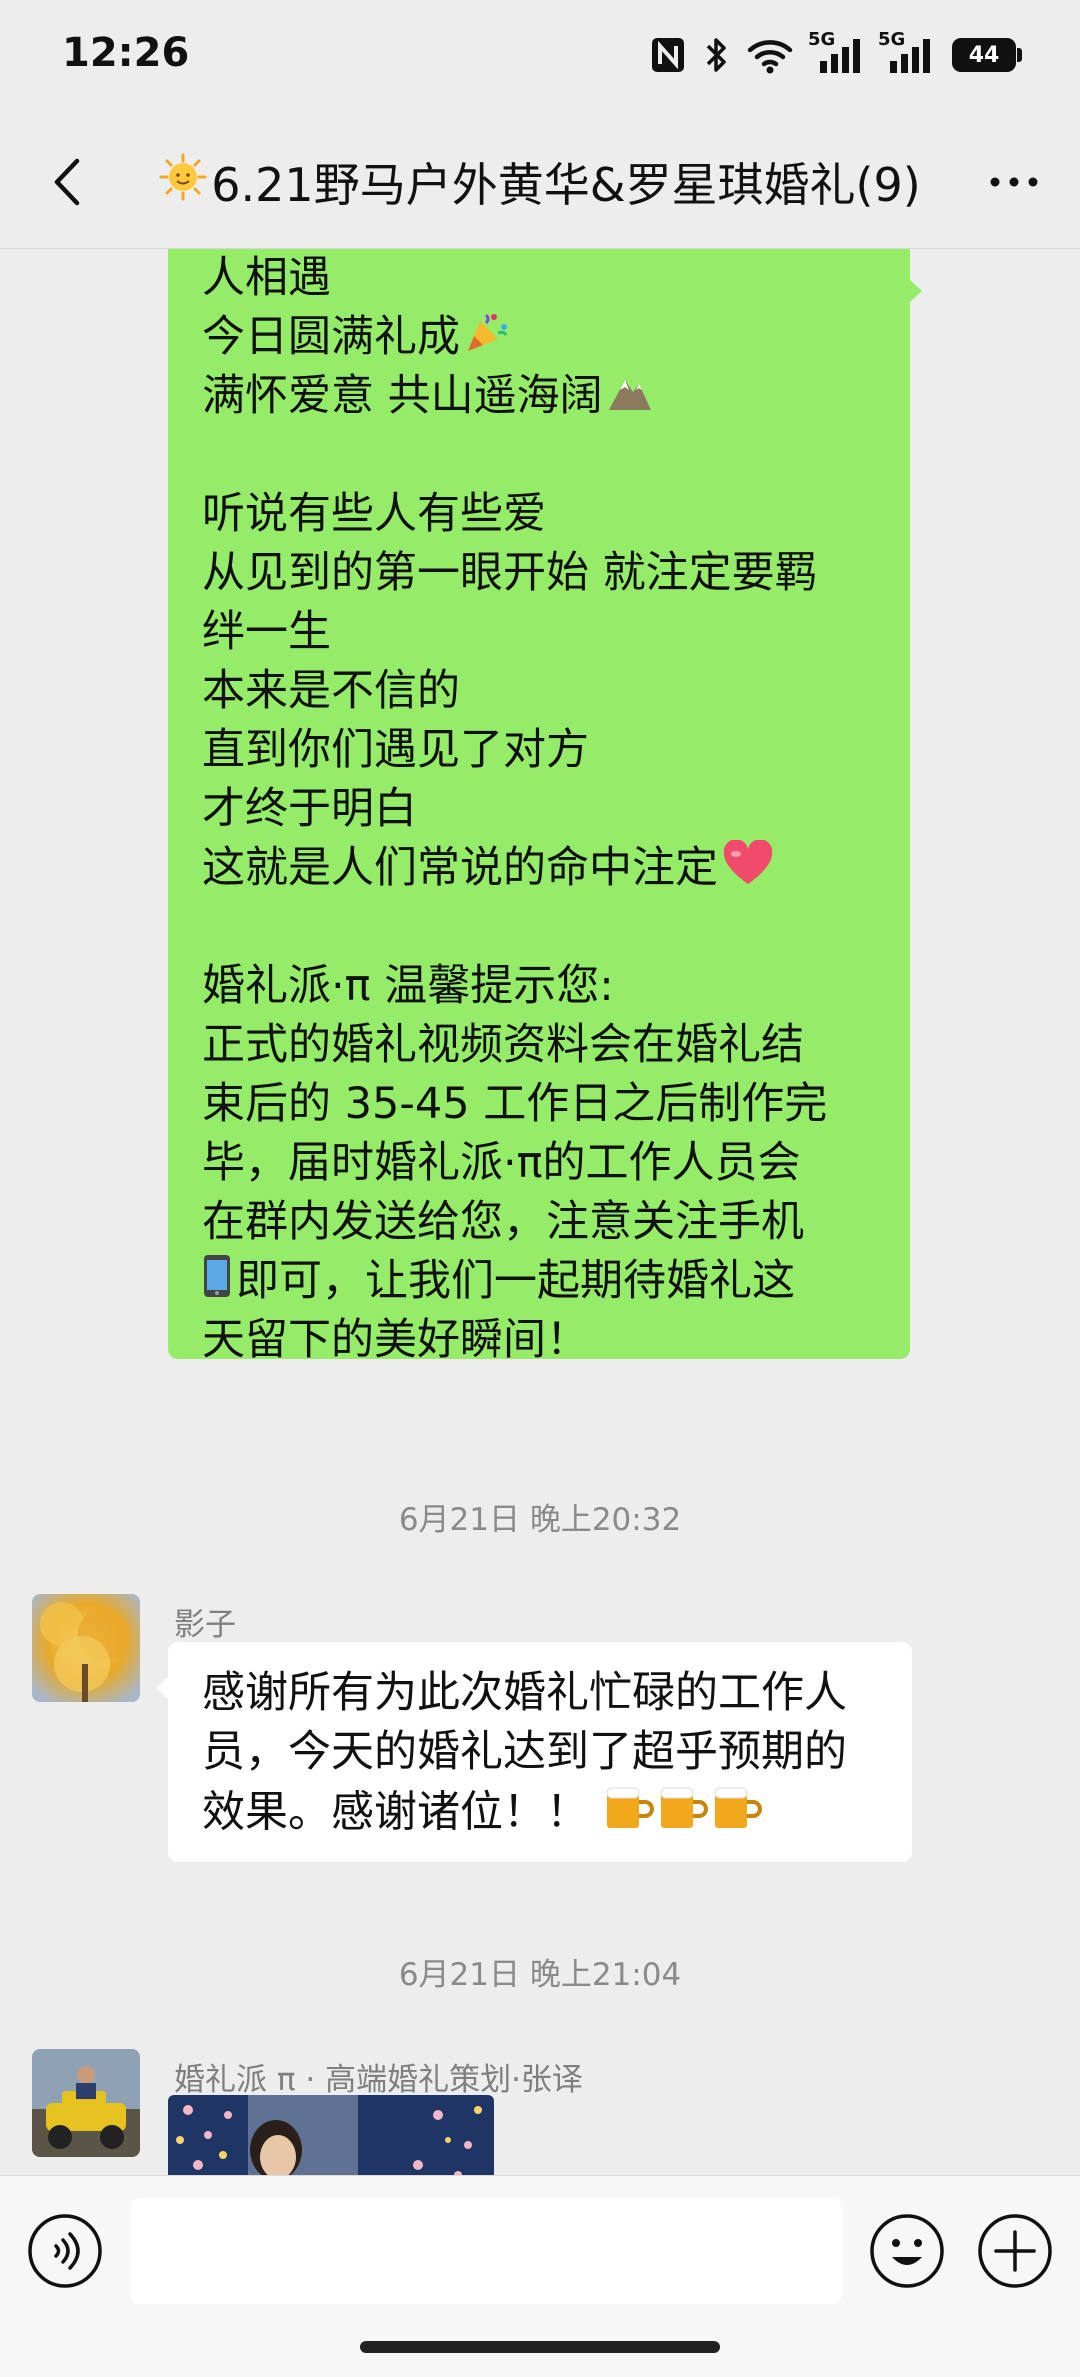 This screenshot has width=1080, height=2377. I want to click on message-line: 这就是人们常说的命中注定, so click(541, 868).